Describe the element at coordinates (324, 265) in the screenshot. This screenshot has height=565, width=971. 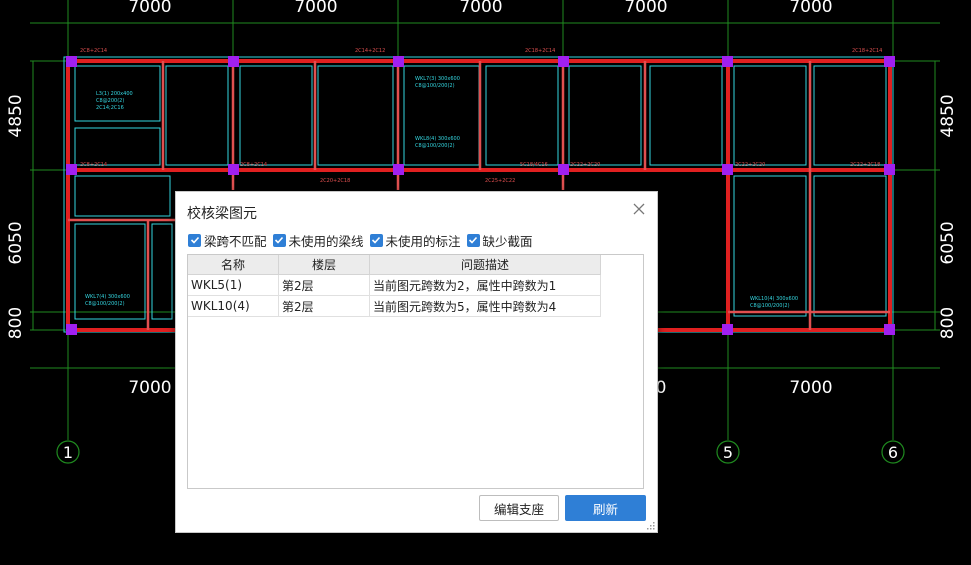
I see `column-header-floor: 楼层` at that location.